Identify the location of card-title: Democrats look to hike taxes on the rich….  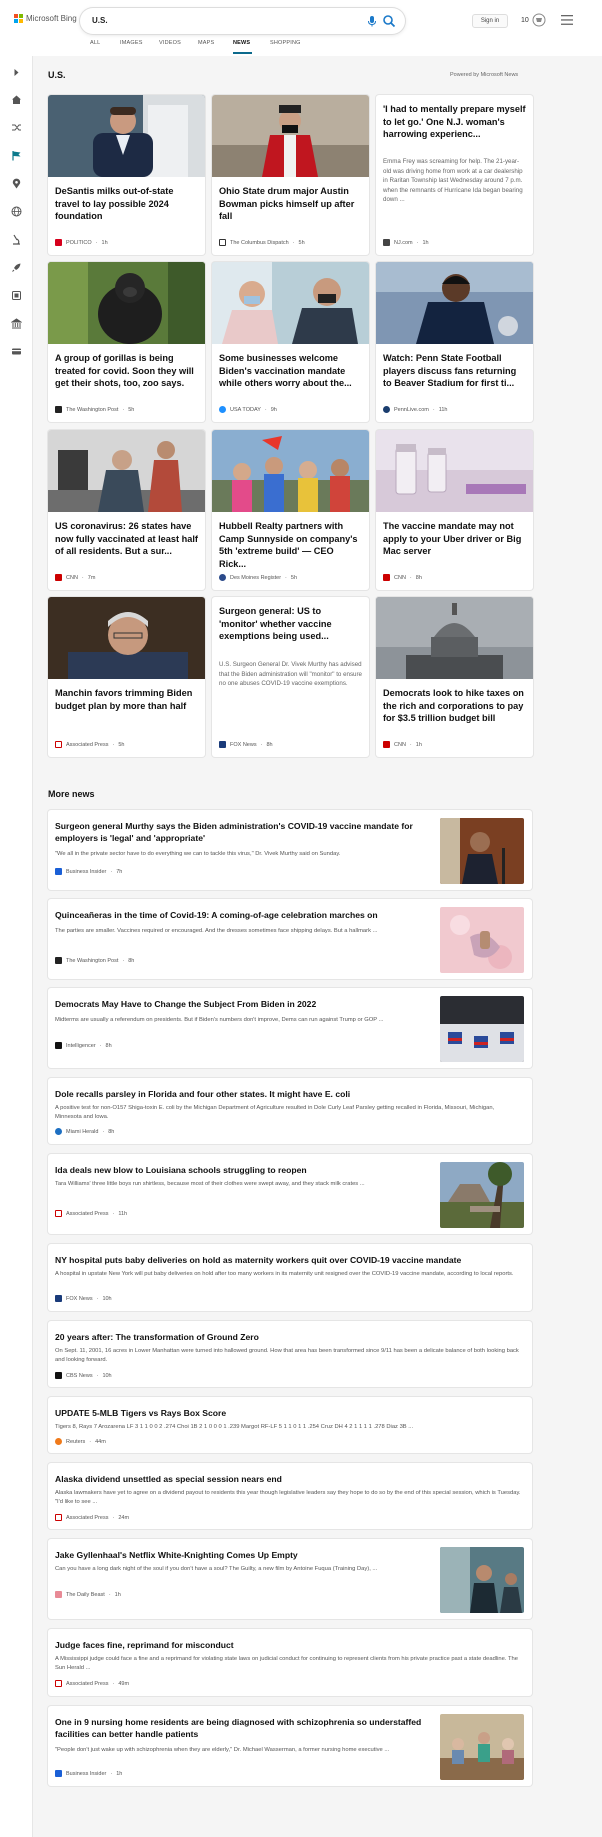
(454, 706).